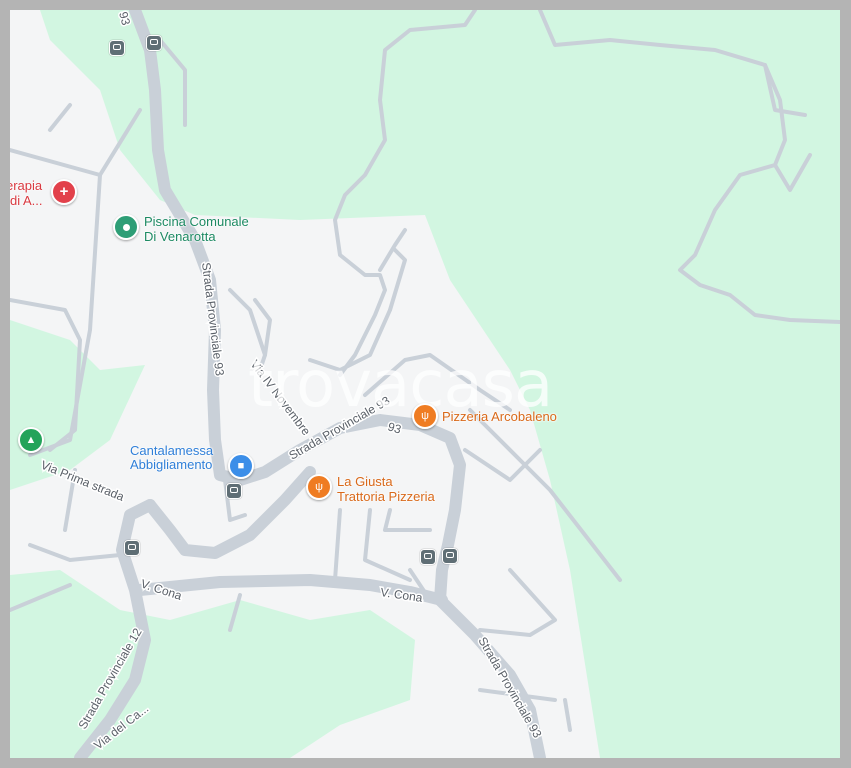 This screenshot has width=851, height=768. What do you see at coordinates (180, 236) in the screenshot?
I see `poi-piscina-label-2: Di Venarotta` at bounding box center [180, 236].